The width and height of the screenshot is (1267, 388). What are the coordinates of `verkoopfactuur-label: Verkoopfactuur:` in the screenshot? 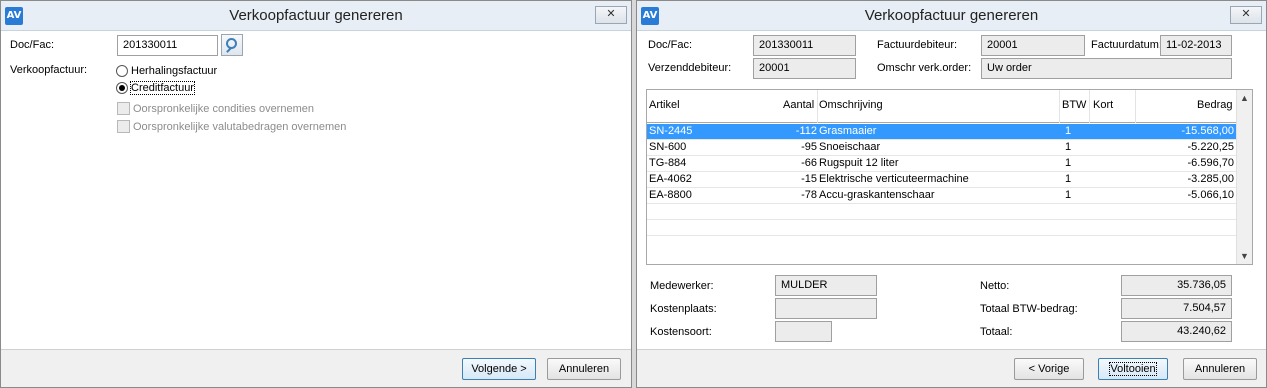 It's located at (49, 70).